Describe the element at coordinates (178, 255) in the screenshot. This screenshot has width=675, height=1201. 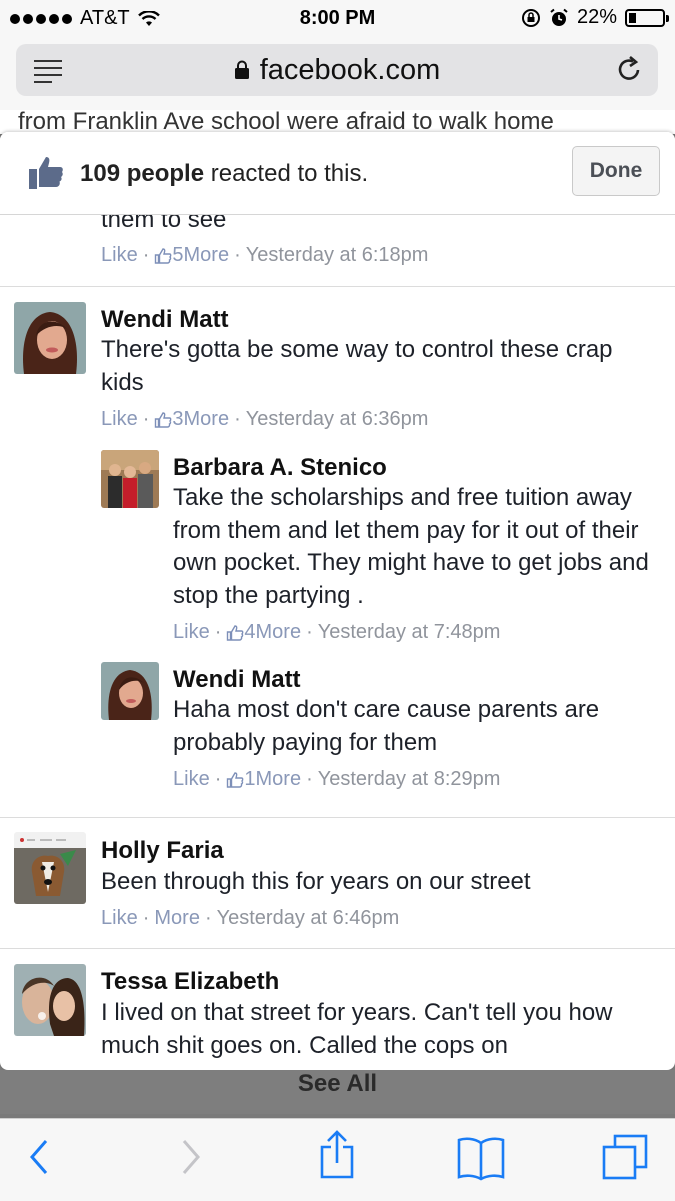
I see `like-count: 5` at that location.